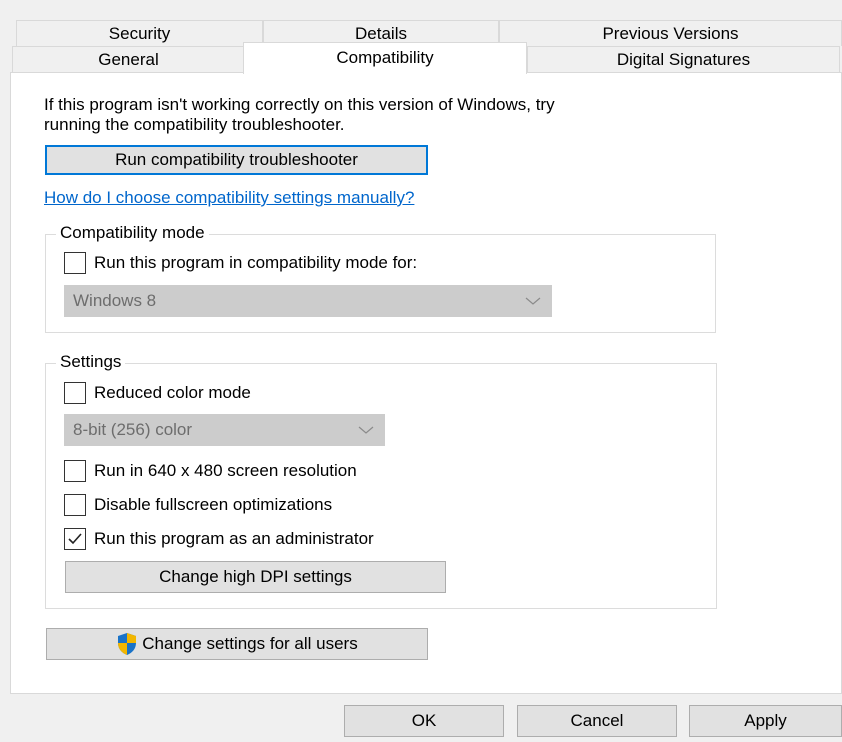 The image size is (842, 742). What do you see at coordinates (127, 644) in the screenshot?
I see `uac-shield-icon` at bounding box center [127, 644].